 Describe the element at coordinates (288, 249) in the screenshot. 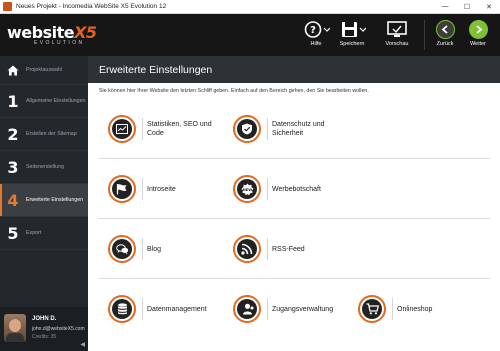

I see `option-label: RSS-Feed` at that location.